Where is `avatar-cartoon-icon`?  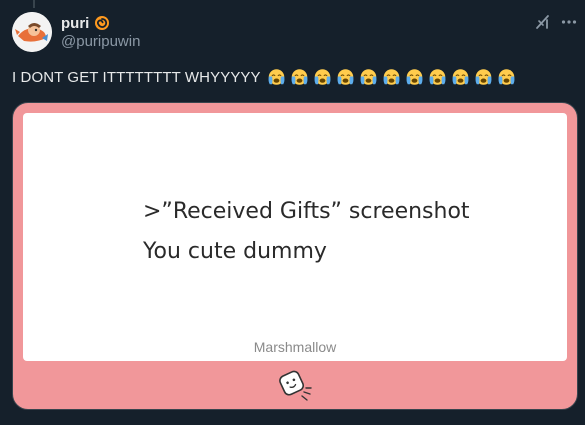 avatar-cartoon-icon is located at coordinates (32, 32).